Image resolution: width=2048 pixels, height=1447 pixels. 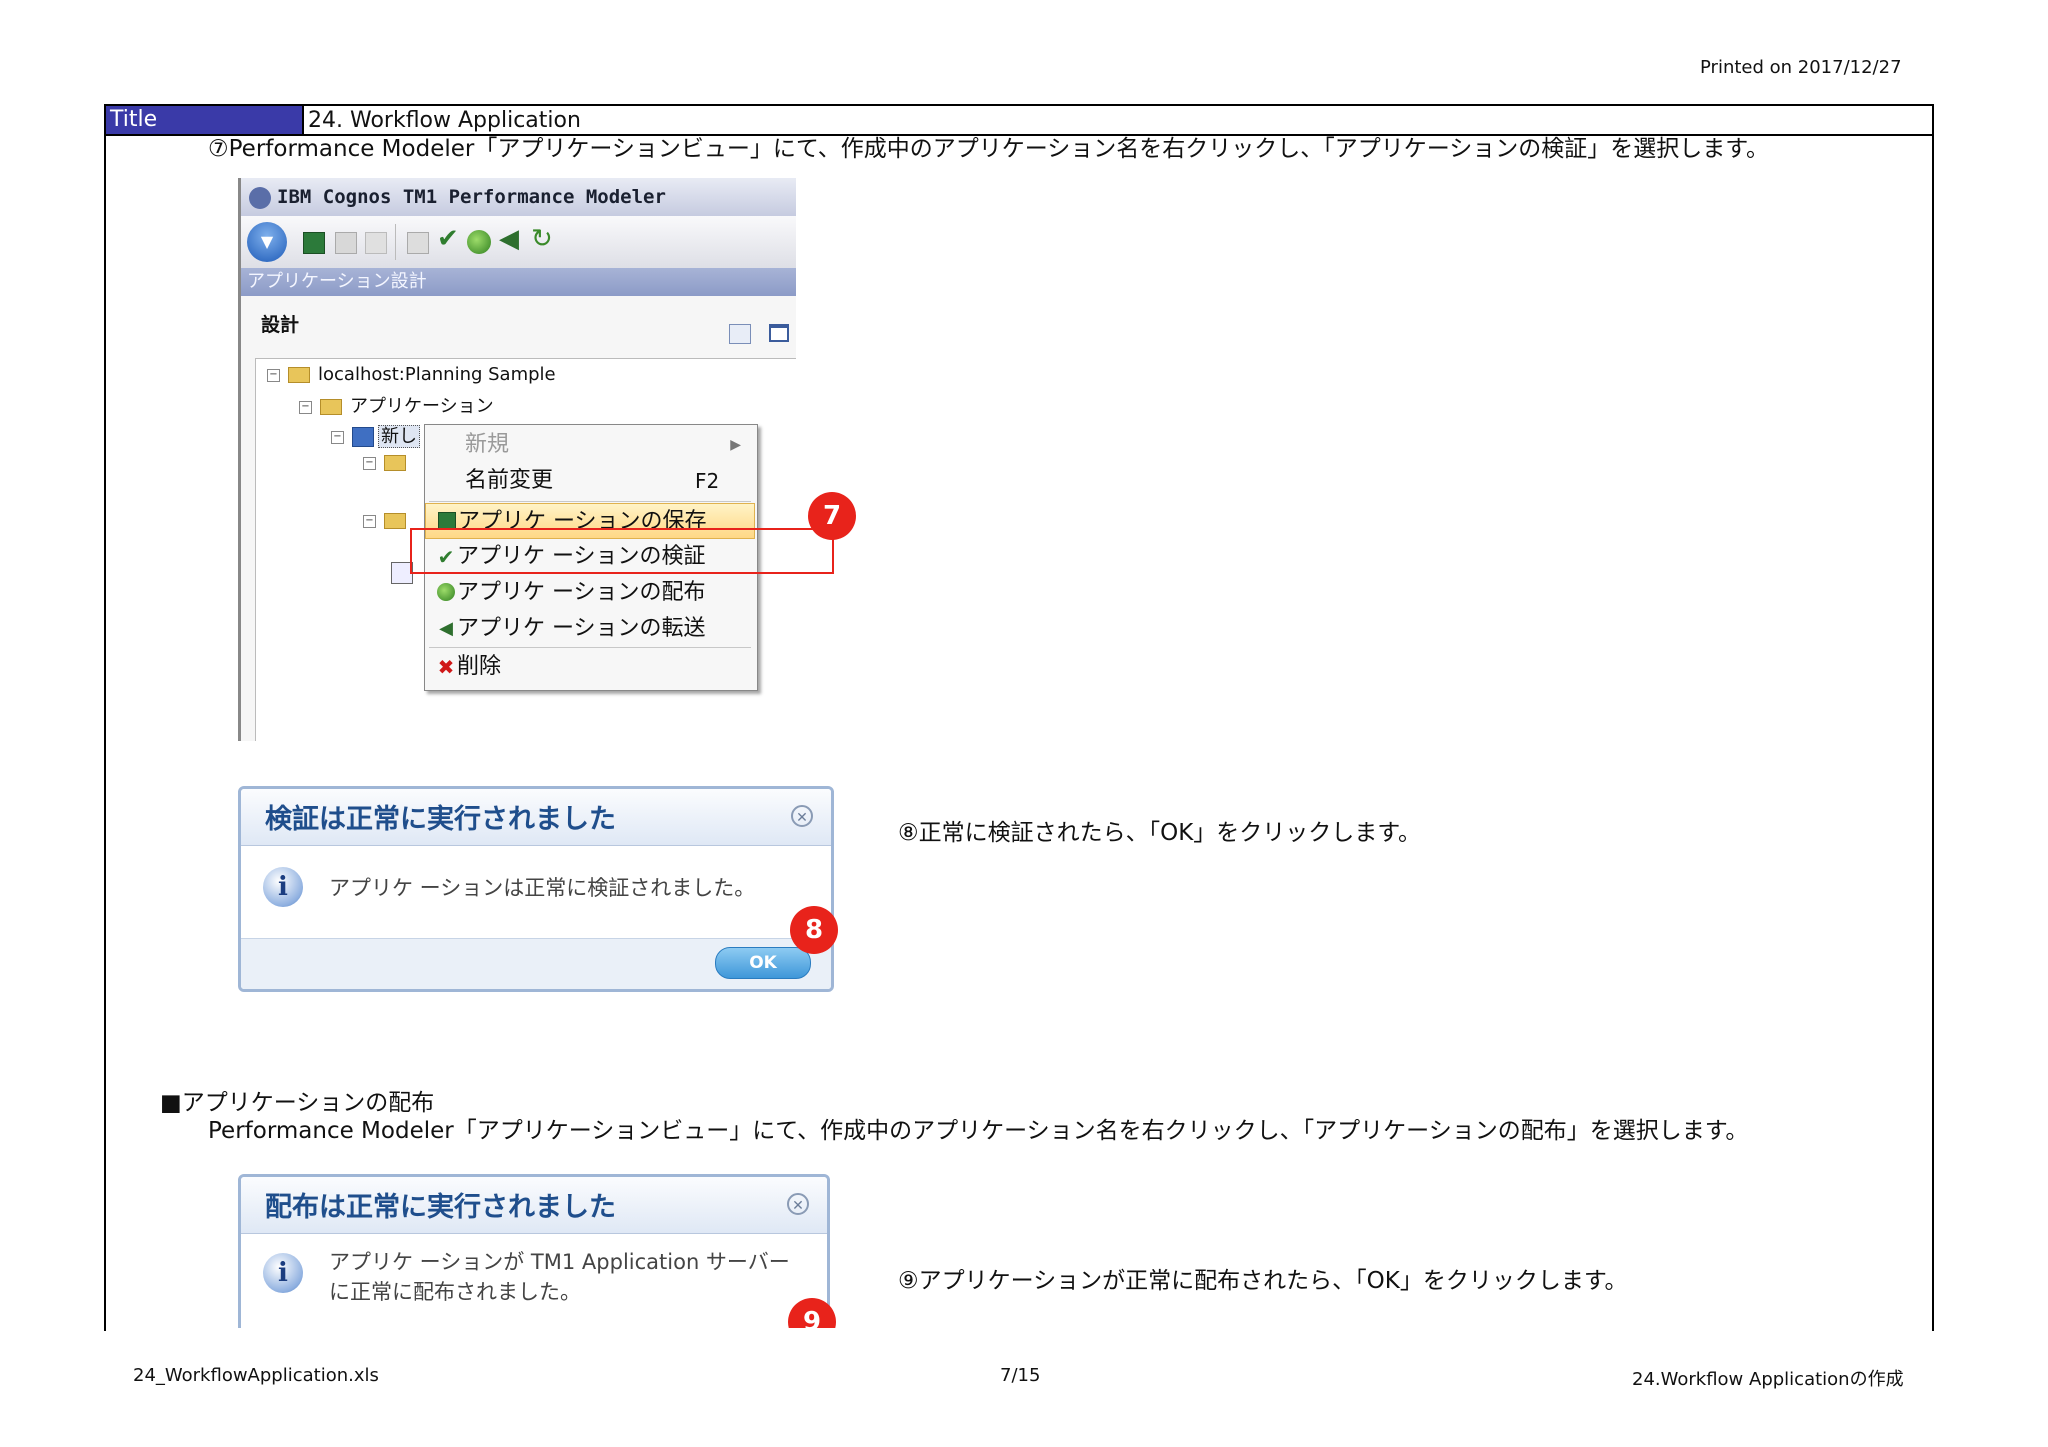 What do you see at coordinates (448, 239) in the screenshot?
I see `checkmark-icon: ✔` at bounding box center [448, 239].